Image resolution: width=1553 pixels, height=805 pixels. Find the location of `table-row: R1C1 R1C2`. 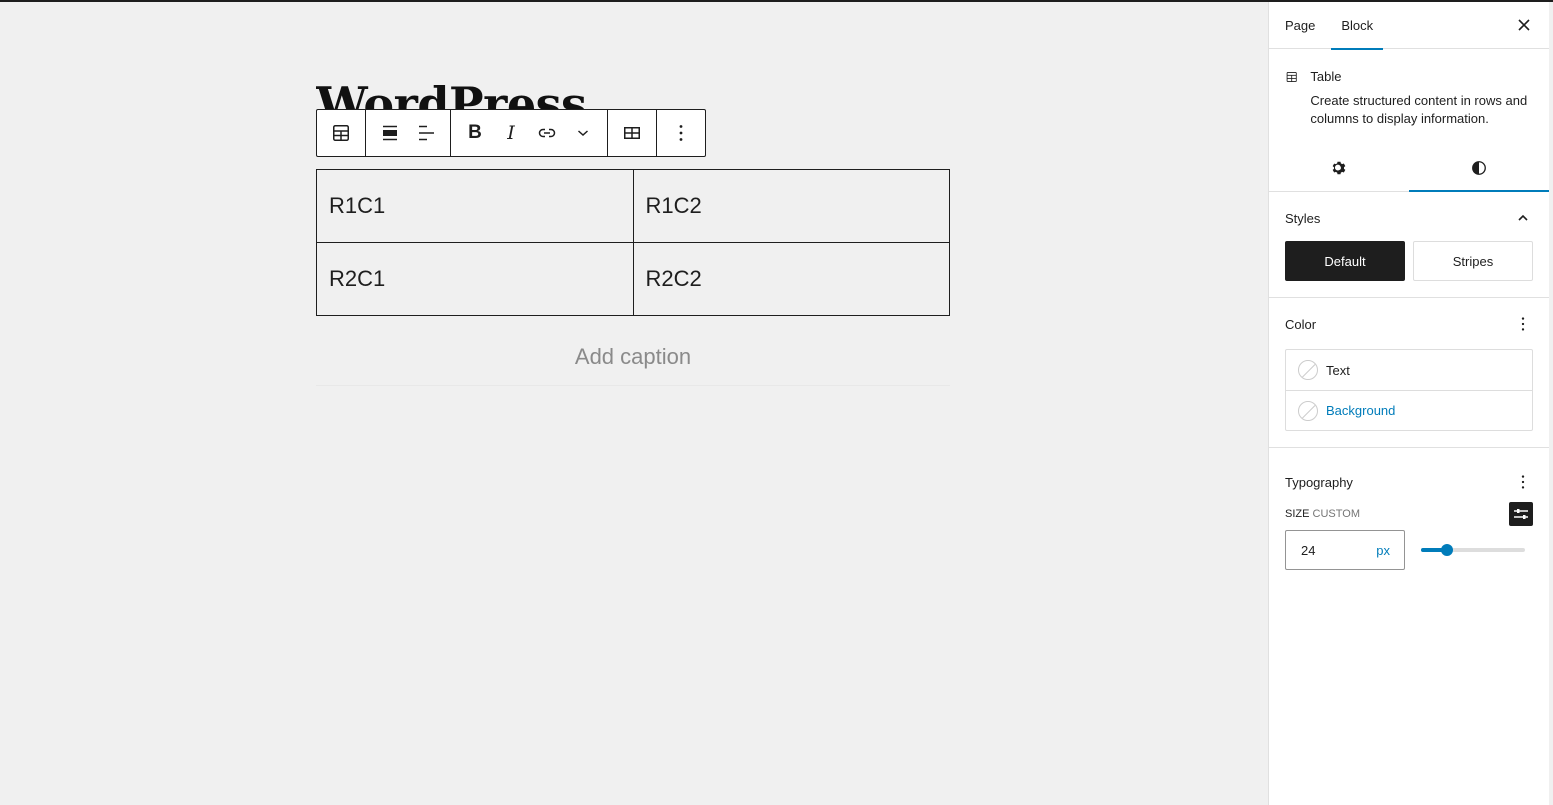

table-row: R1C1 R1C2 is located at coordinates (633, 206).